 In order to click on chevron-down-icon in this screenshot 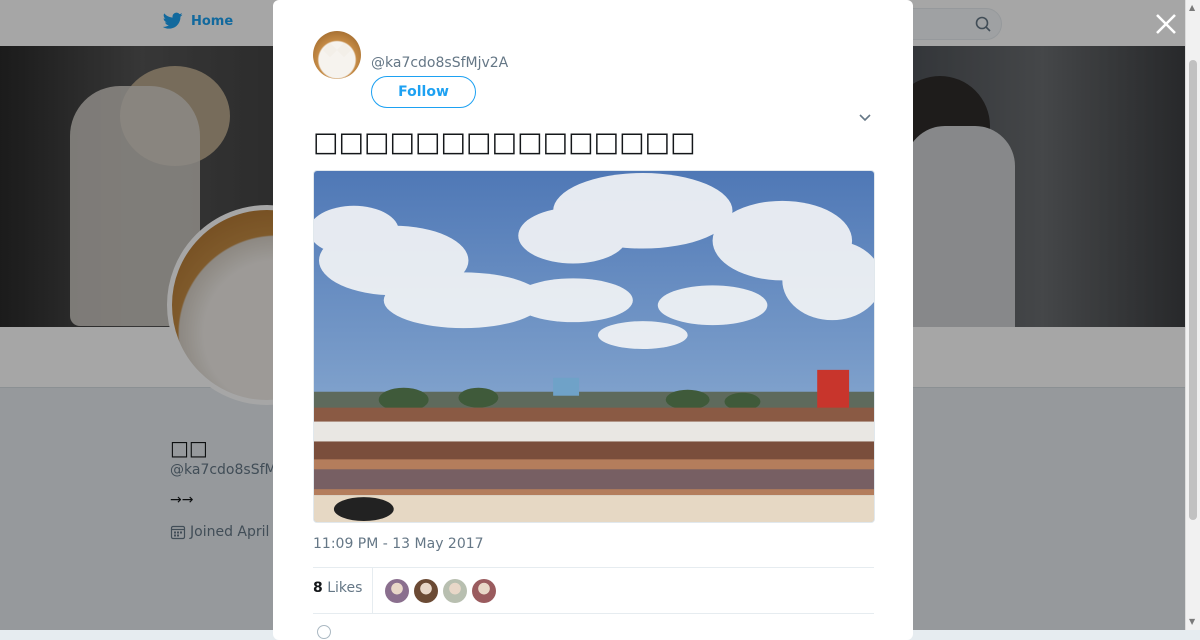, I will do `click(865, 118)`.